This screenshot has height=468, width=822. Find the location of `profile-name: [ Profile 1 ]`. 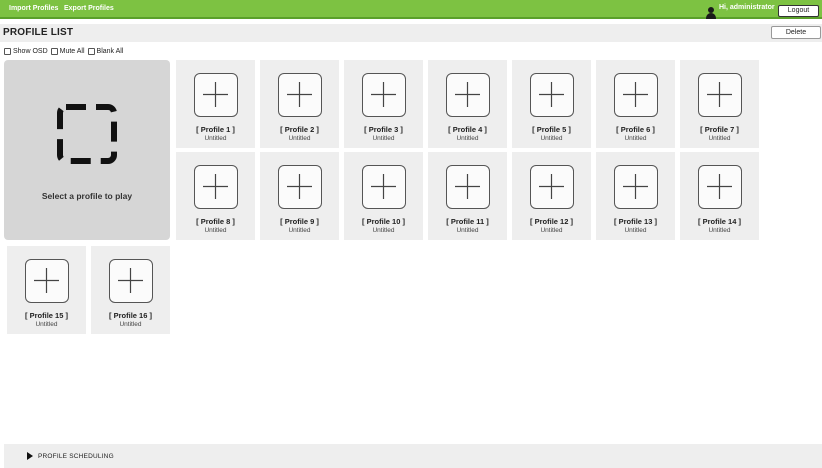

profile-name: [ Profile 1 ] is located at coordinates (215, 129).